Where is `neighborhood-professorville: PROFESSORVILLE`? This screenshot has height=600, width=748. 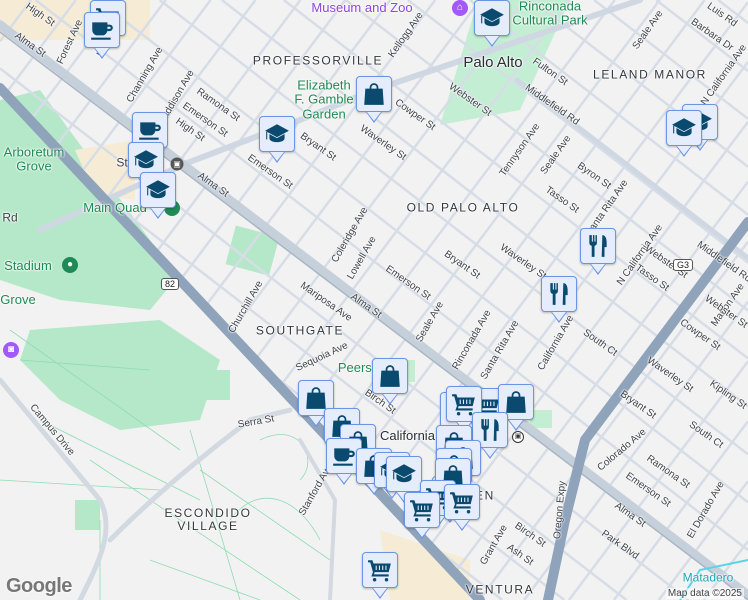 neighborhood-professorville: PROFESSORVILLE is located at coordinates (318, 60).